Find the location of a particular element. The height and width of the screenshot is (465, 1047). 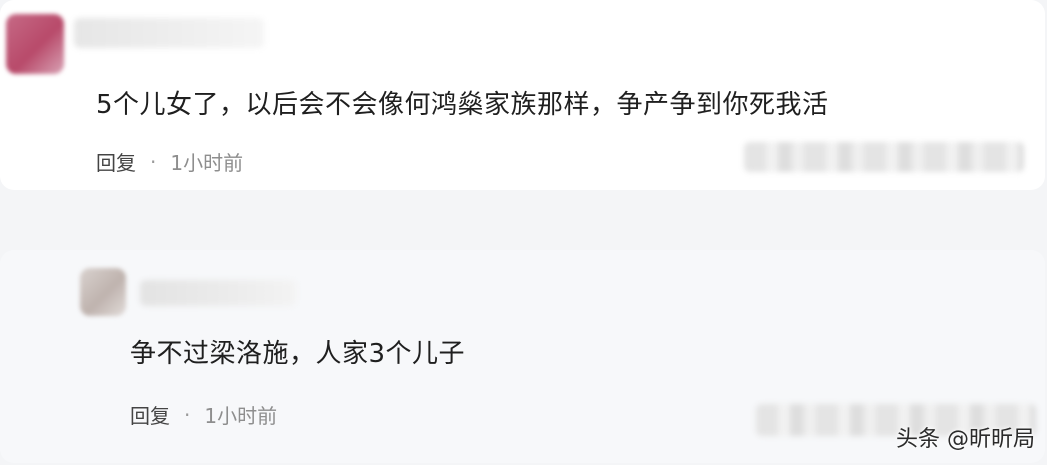

reply-text: 争不过梁洛施，人家3个儿子 is located at coordinates (298, 354).